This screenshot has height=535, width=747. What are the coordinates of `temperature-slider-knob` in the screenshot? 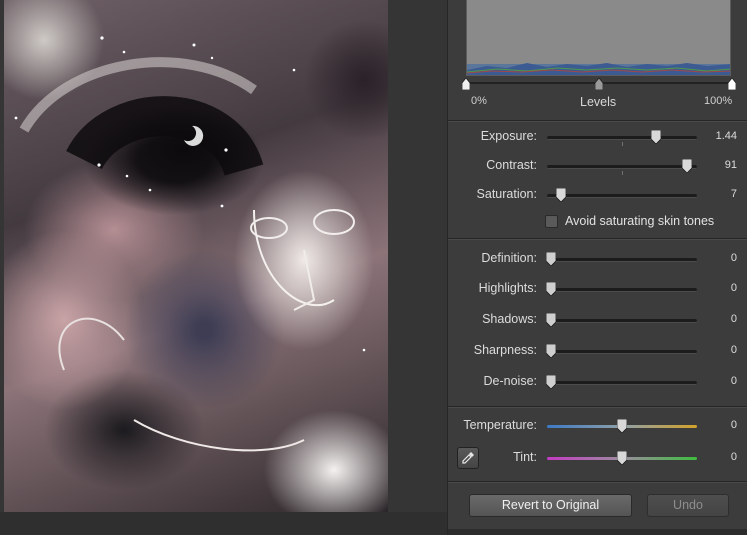 It's located at (622, 426).